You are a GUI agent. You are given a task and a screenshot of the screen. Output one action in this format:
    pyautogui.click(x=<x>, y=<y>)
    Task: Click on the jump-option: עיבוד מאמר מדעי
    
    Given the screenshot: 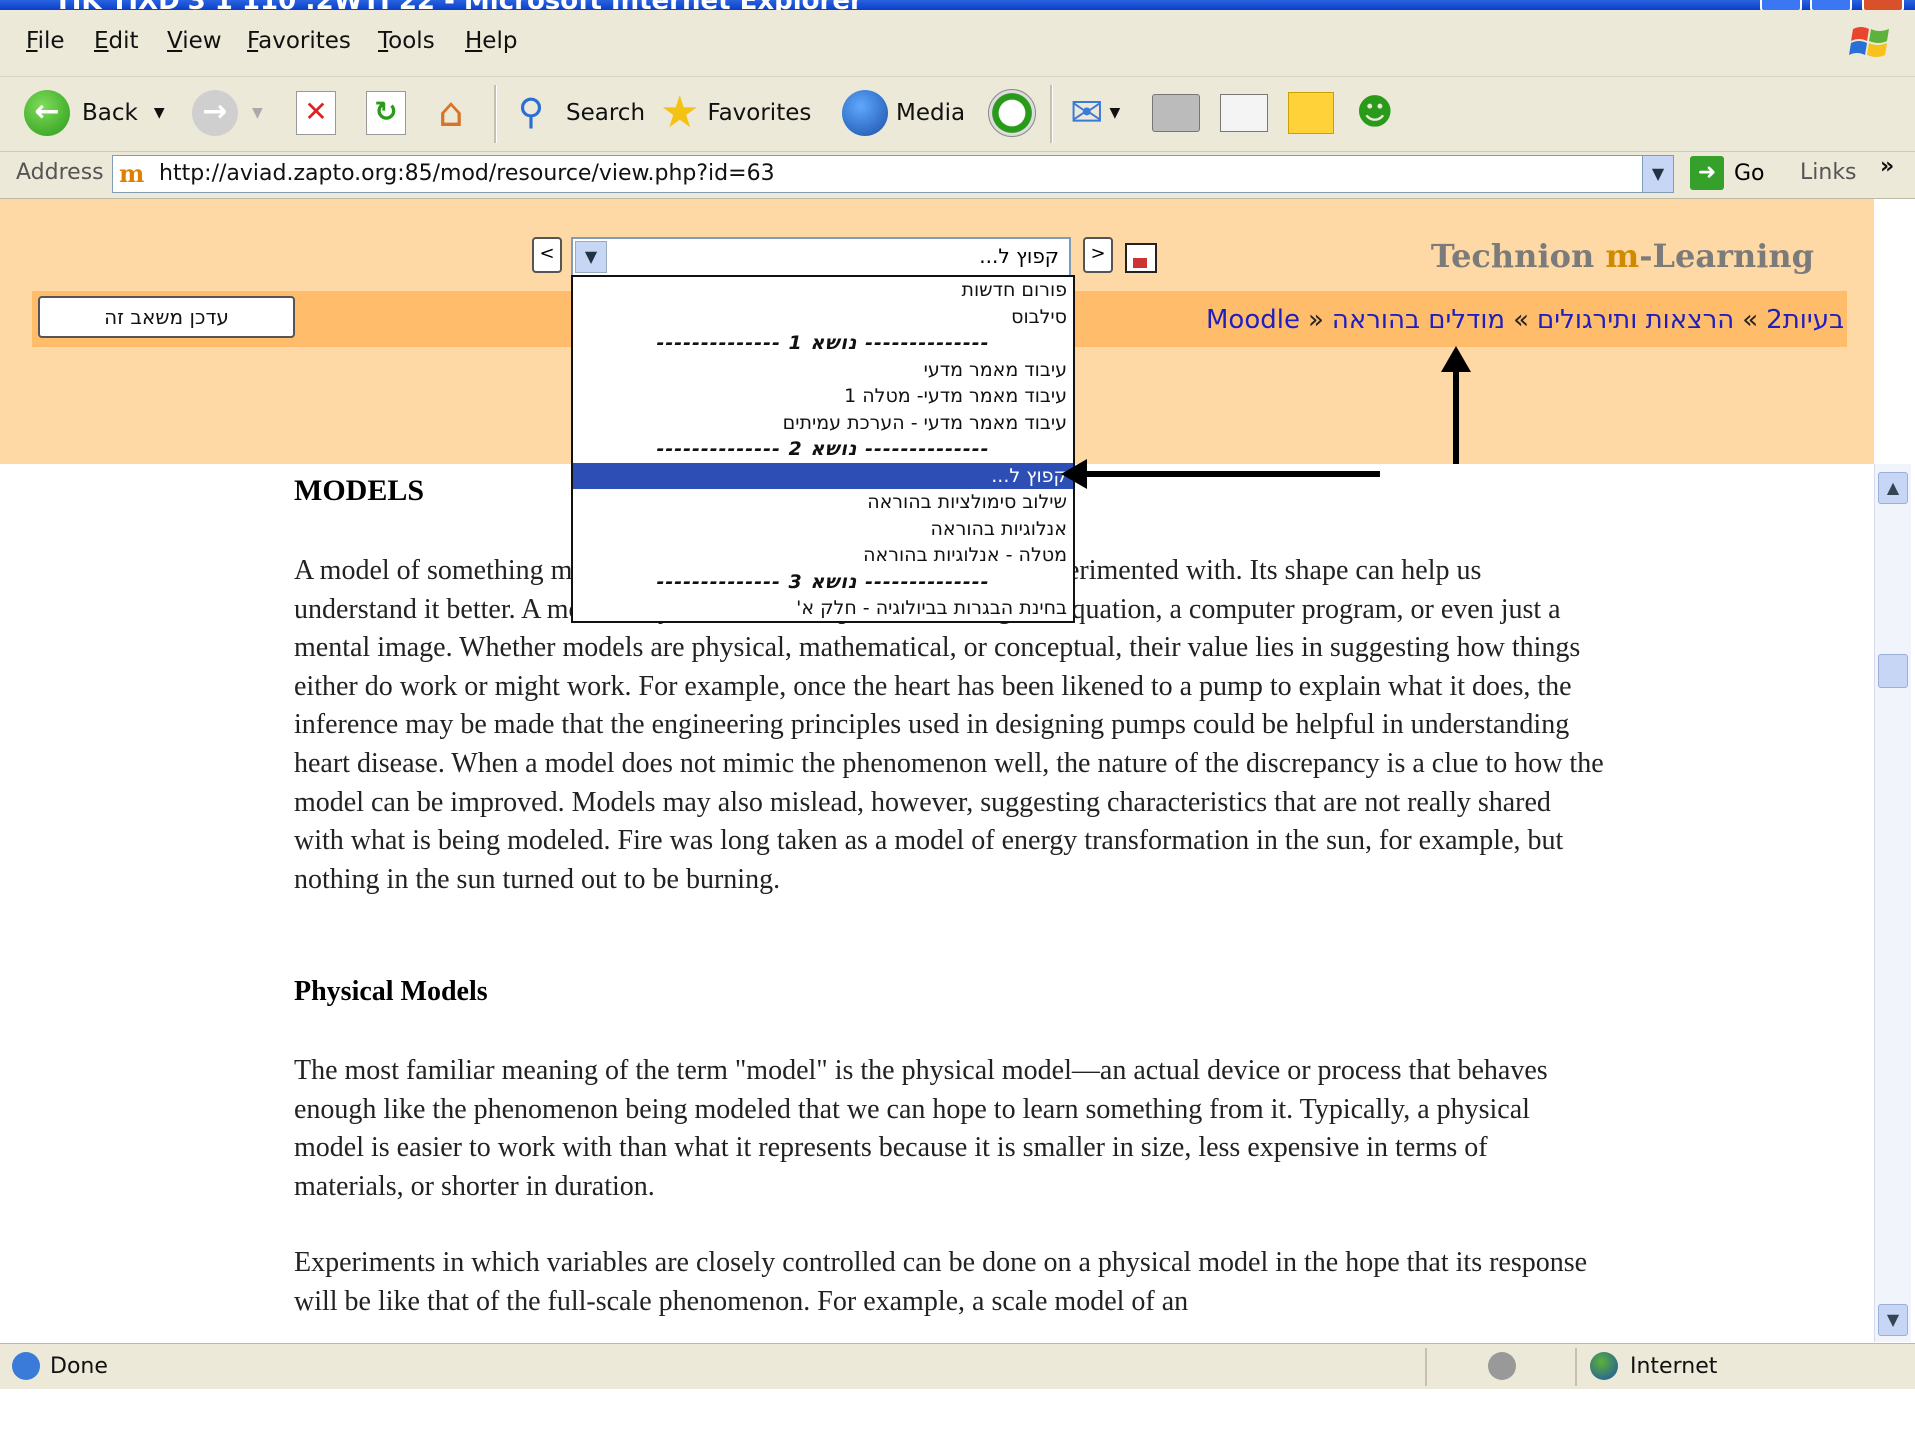 What is the action you would take?
    pyautogui.click(x=823, y=370)
    